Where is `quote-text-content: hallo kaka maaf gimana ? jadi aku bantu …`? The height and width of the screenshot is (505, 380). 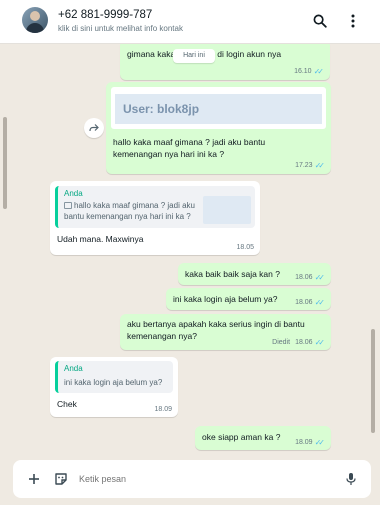
quote-text-content: hallo kaka maaf gimana ? jadi aku bantu … is located at coordinates (129, 211).